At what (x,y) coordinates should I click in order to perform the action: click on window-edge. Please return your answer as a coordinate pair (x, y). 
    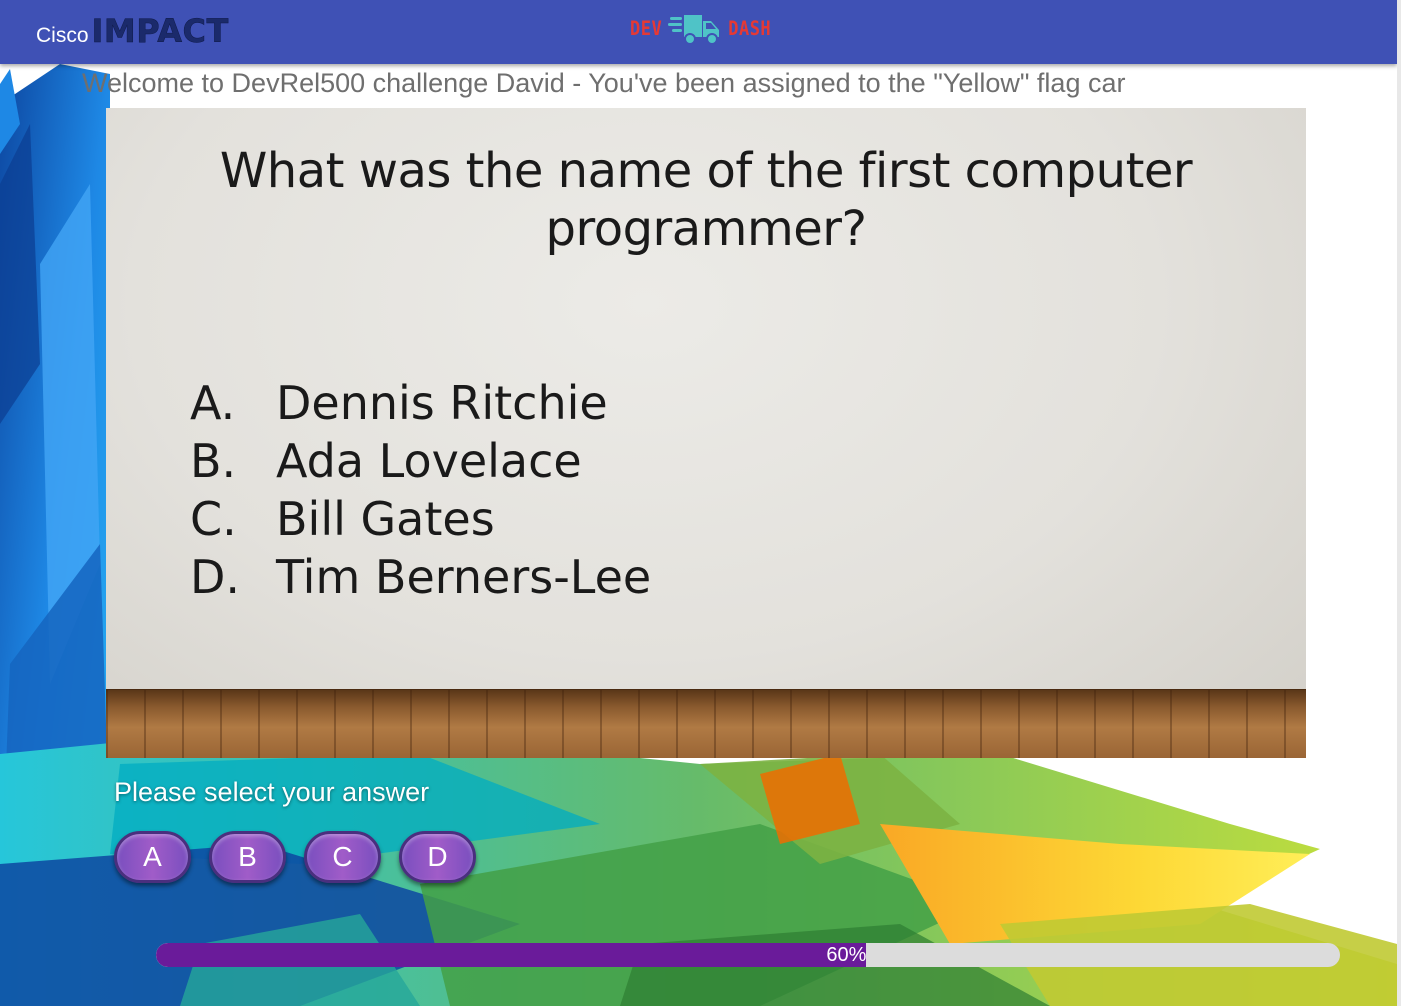
    Looking at the image, I should click on (1399, 503).